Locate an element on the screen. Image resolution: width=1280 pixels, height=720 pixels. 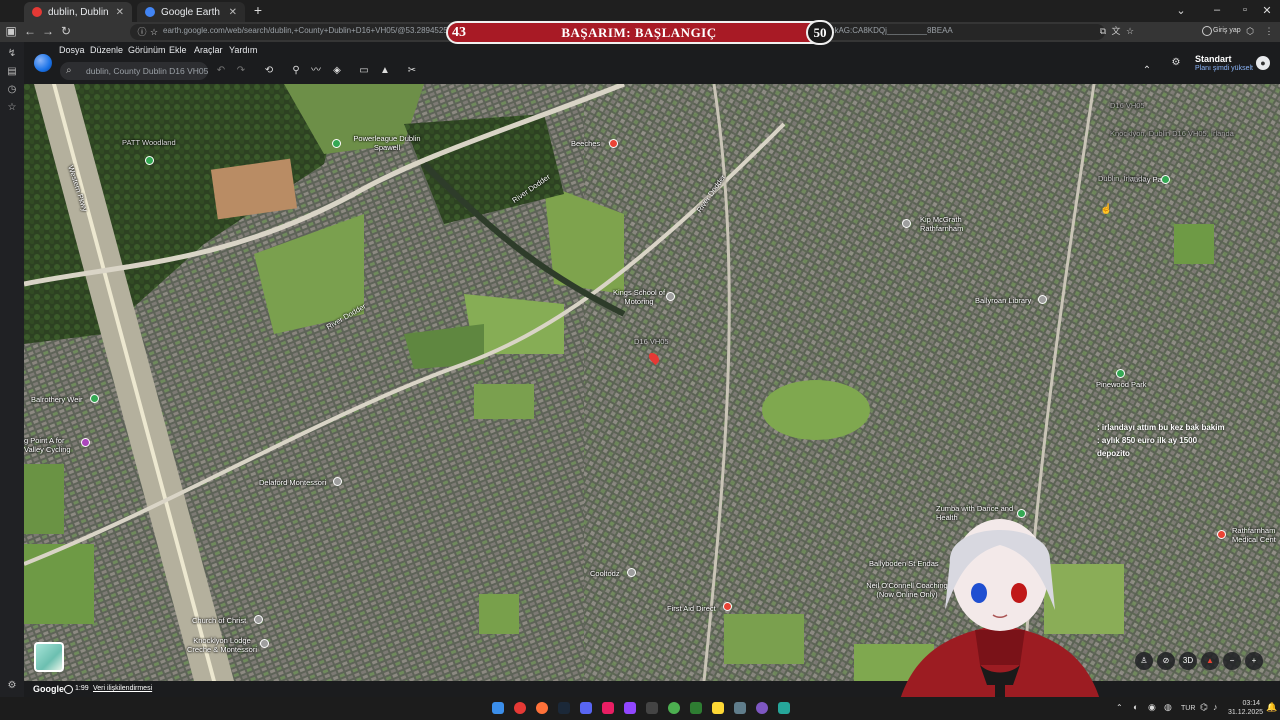
firefox-icon is located at coordinates (542, 708).